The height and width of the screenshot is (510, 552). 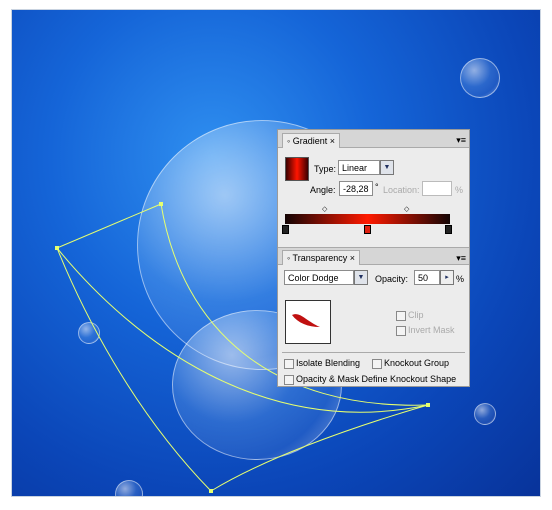 I want to click on invert-mask-label: Invert Mask, so click(x=431, y=330).